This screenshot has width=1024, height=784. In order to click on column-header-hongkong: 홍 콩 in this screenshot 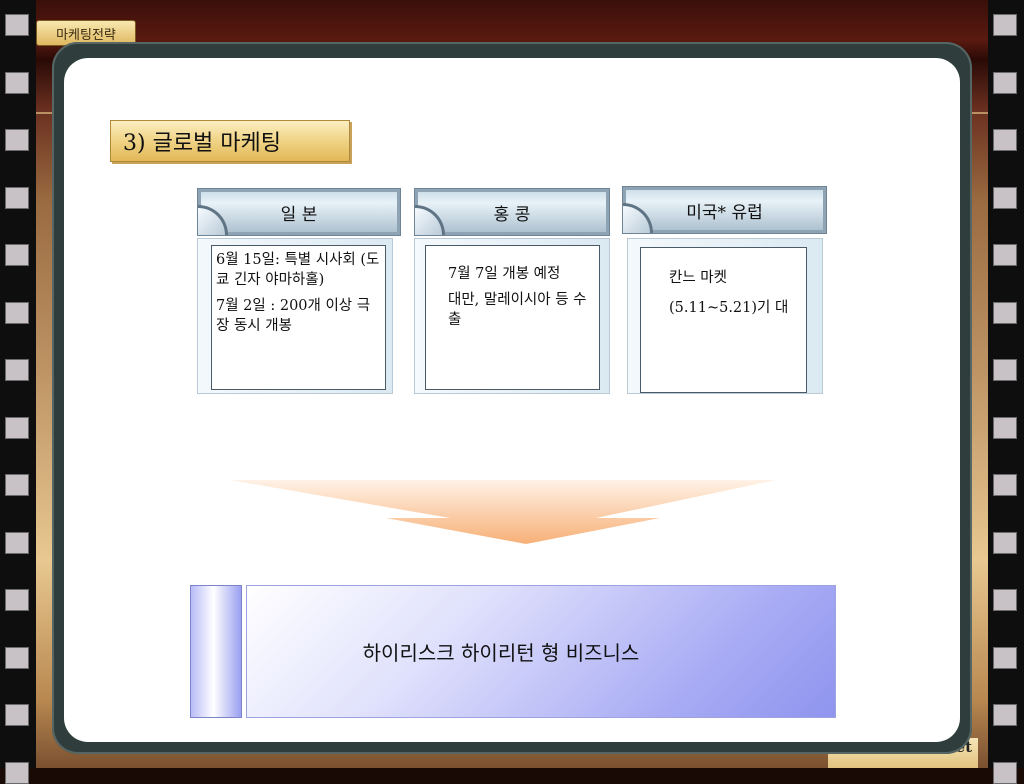, I will do `click(512, 212)`.